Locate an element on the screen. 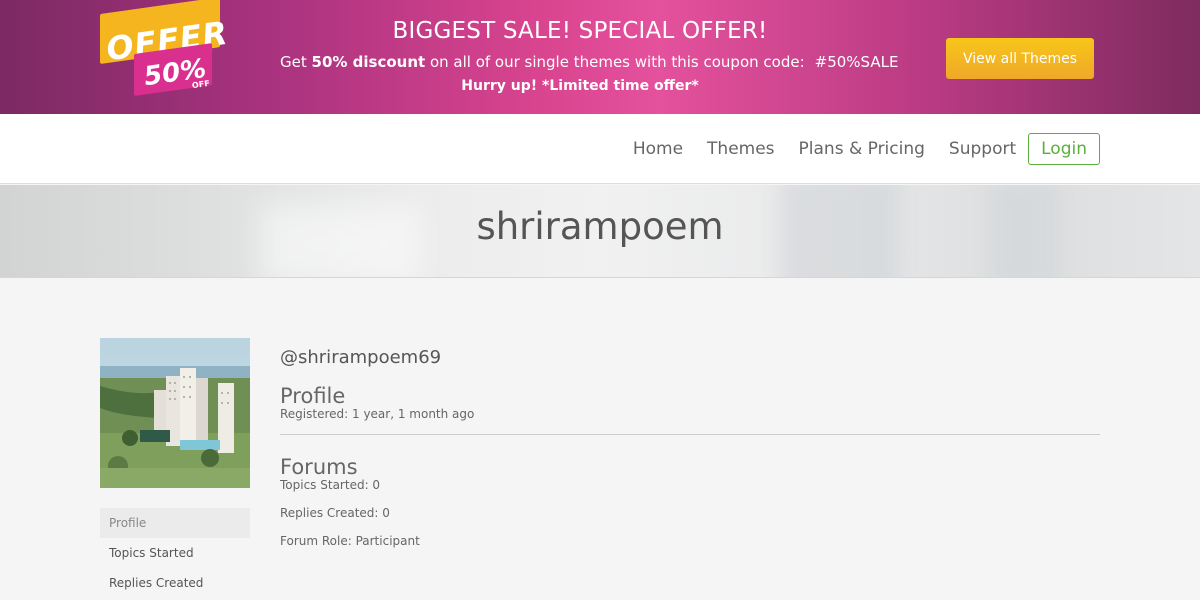  nav-plans-pricing: Plans & Pricing is located at coordinates (862, 149).